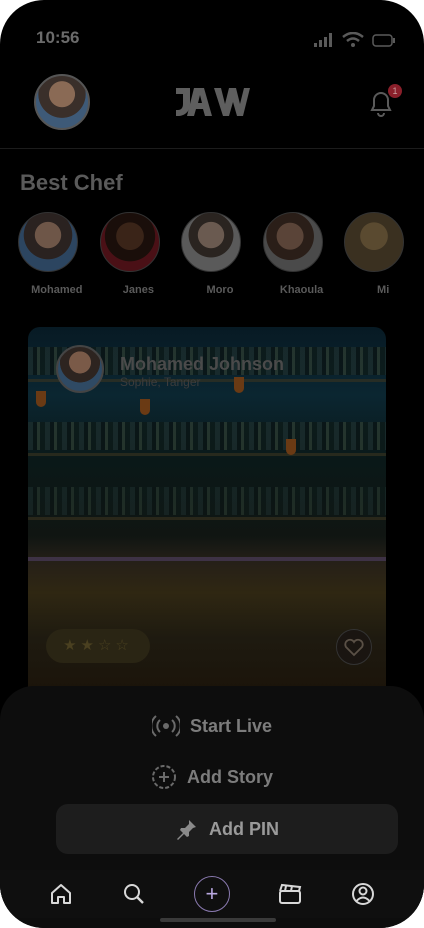 This screenshot has width=424, height=928. I want to click on chef-name: Moro, so click(220, 290).